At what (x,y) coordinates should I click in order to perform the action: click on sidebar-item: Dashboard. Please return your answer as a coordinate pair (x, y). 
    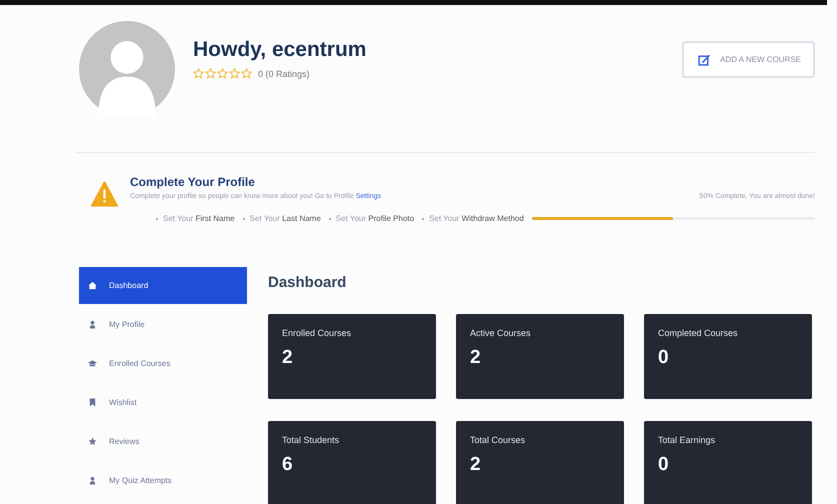
    Looking at the image, I should click on (163, 285).